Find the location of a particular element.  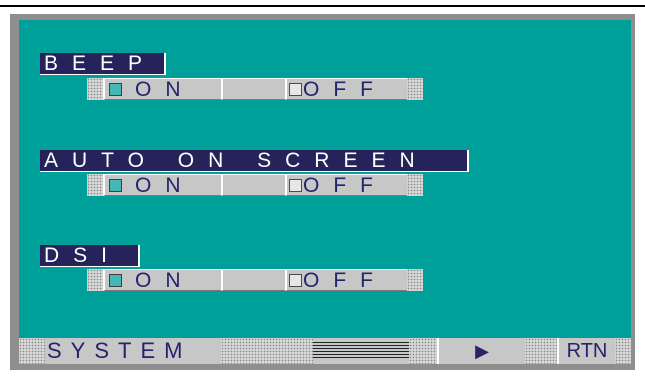

dsi-on-option: ON is located at coordinates (162, 280).